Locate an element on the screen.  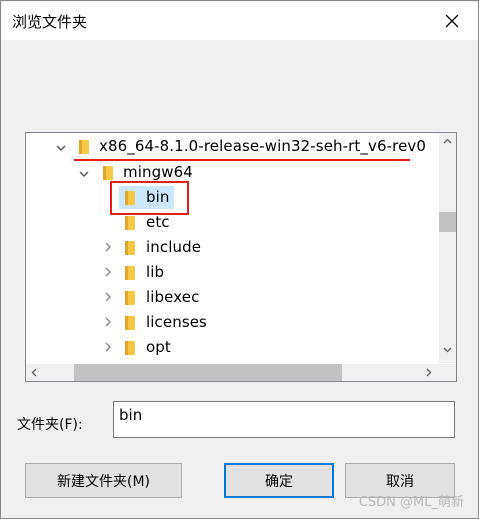
close-icon is located at coordinates (452, 21).